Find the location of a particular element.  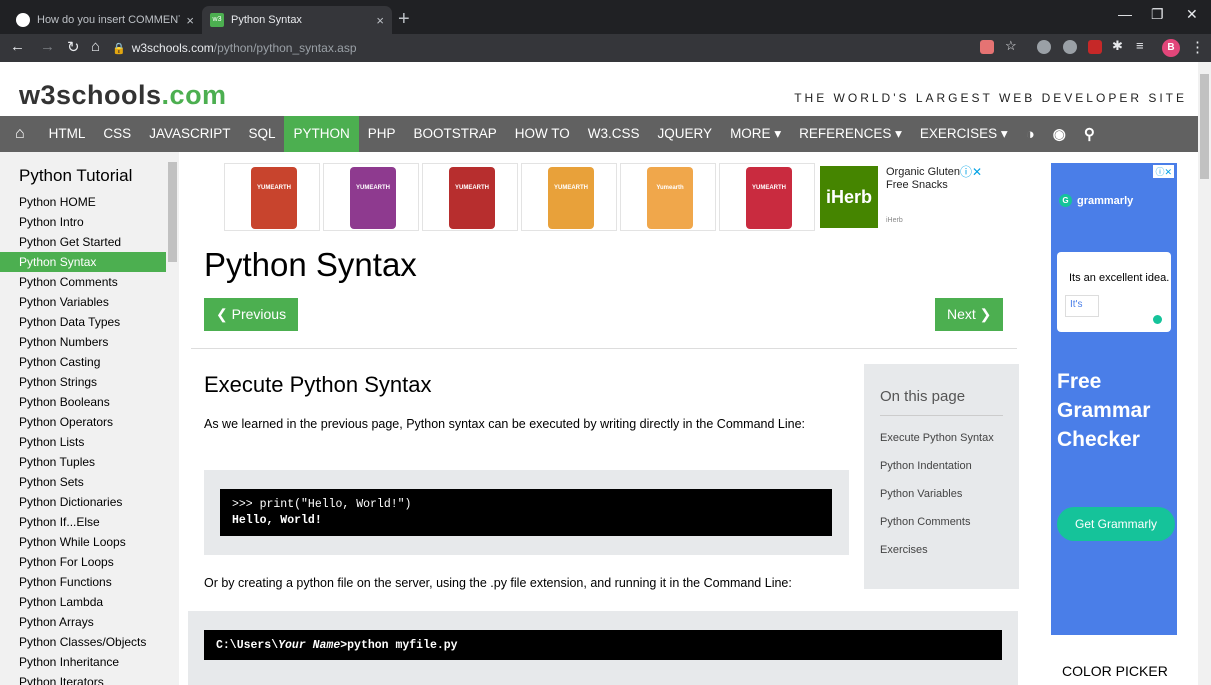

grammarly-dot-icon is located at coordinates (1157, 319).